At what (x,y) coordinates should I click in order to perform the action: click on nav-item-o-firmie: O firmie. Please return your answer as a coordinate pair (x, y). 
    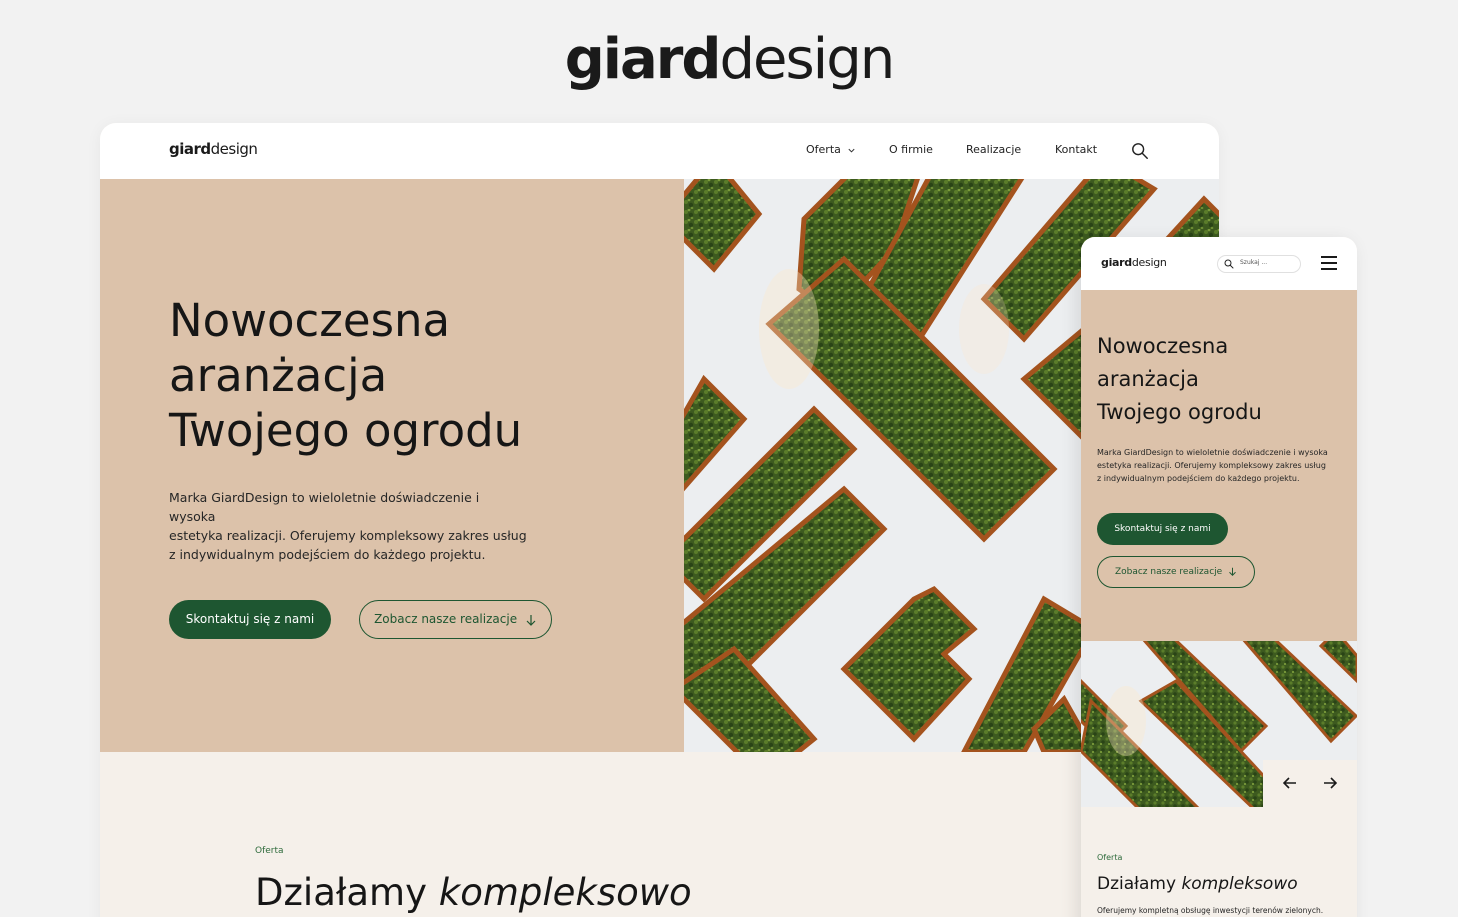
    Looking at the image, I should click on (911, 149).